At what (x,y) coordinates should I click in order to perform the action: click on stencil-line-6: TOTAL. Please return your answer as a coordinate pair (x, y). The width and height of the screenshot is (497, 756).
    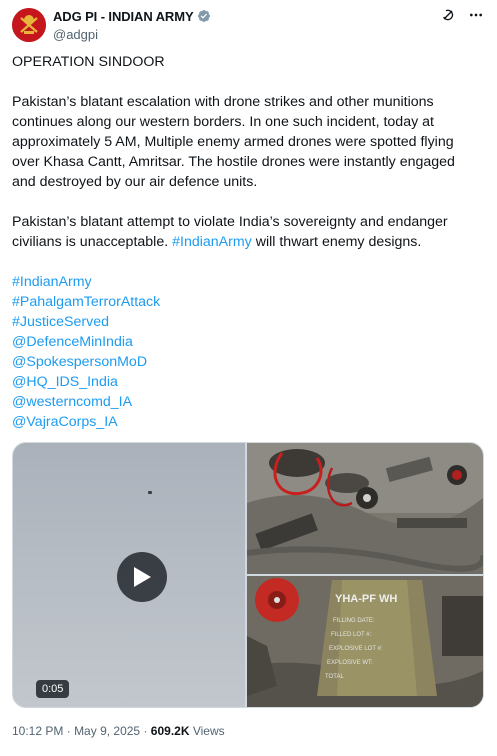
    Looking at the image, I should click on (334, 677).